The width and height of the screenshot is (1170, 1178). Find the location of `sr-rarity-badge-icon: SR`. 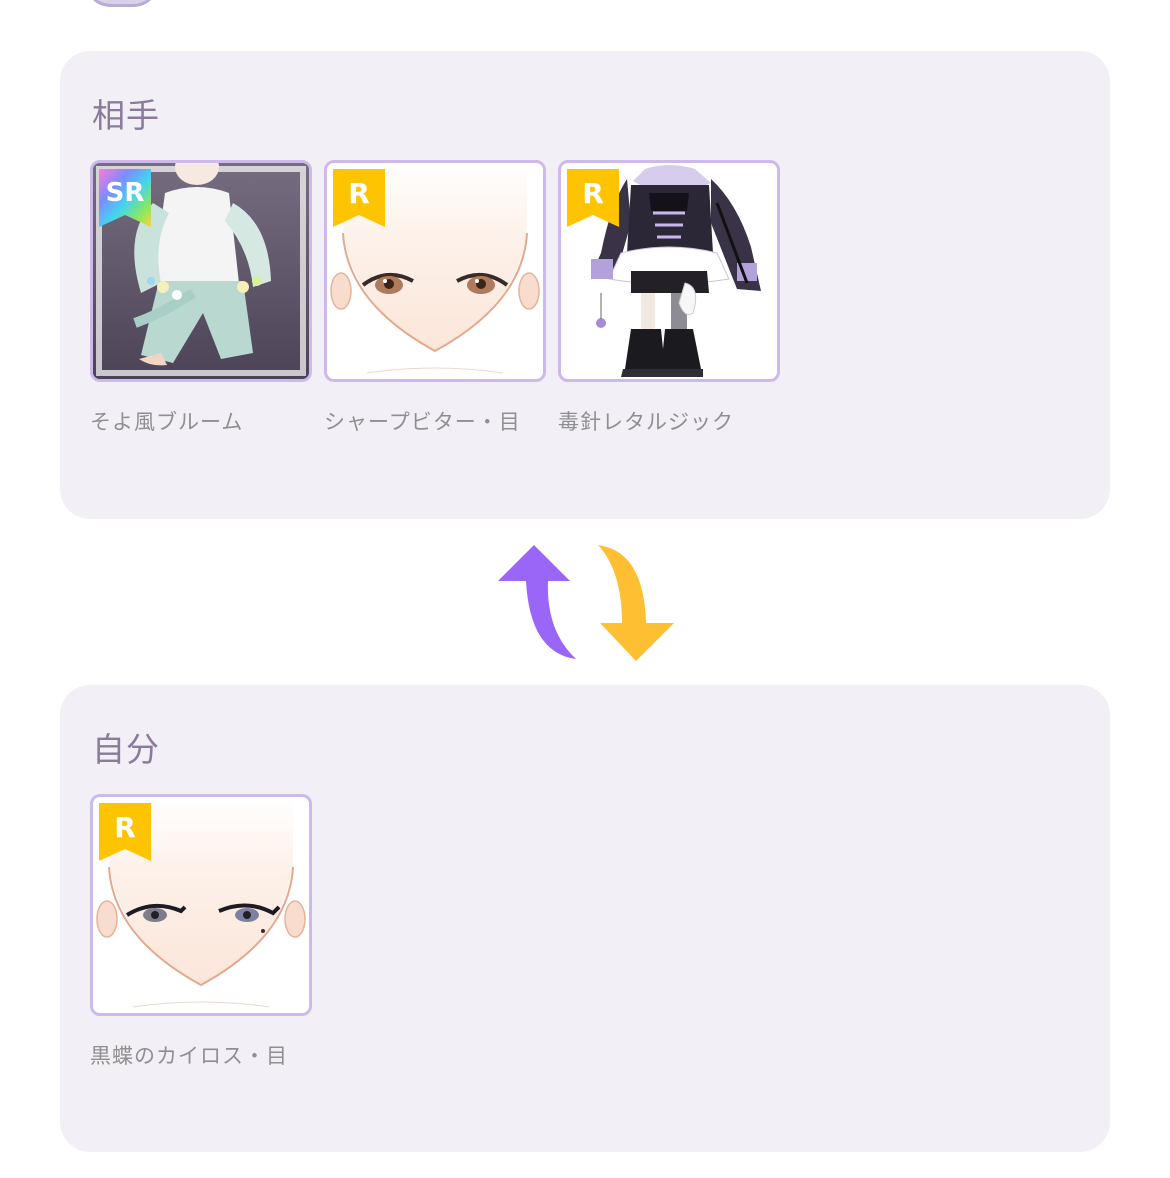

sr-rarity-badge-icon: SR is located at coordinates (125, 198).